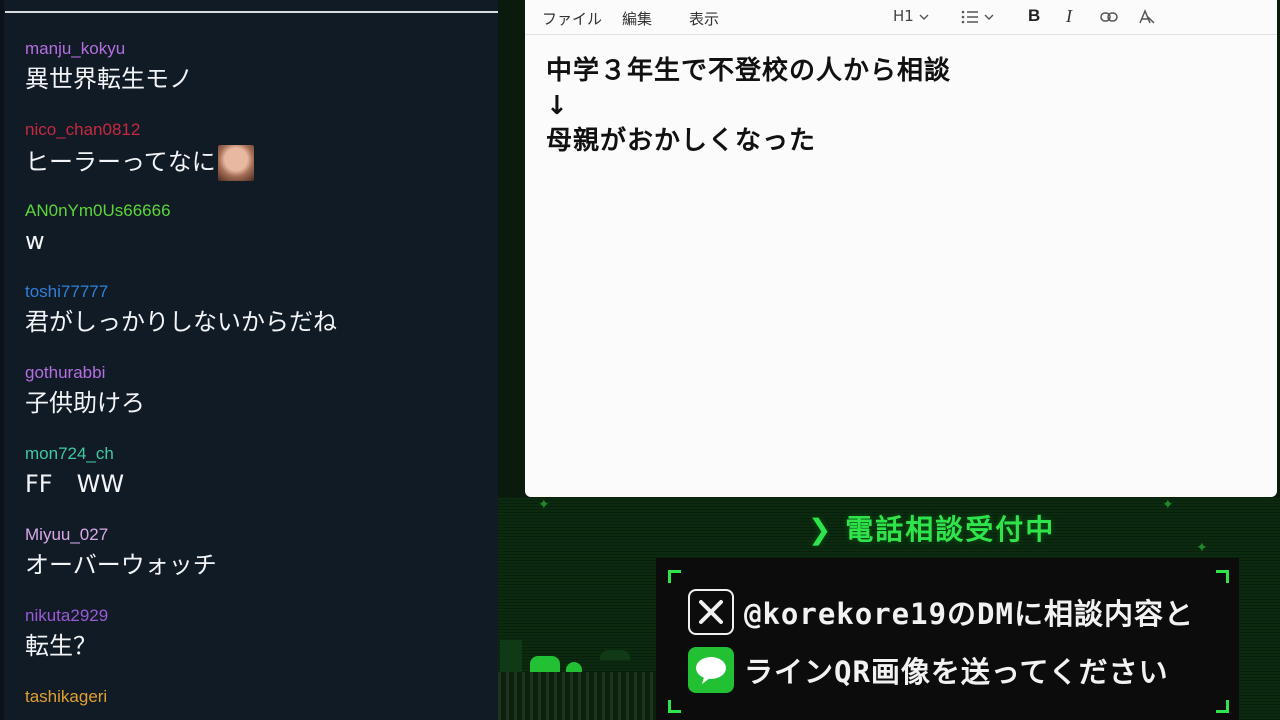  I want to click on heading-label: H1, so click(903, 16).